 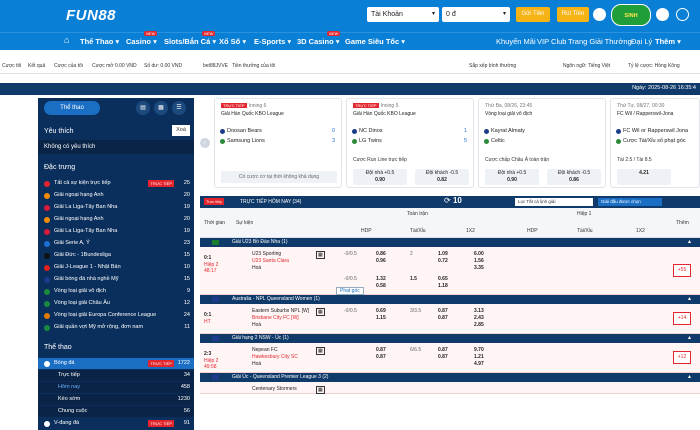 I want to click on sidebar-featured-item: Giải Serie A, Ý 23, so click(x=116, y=243).